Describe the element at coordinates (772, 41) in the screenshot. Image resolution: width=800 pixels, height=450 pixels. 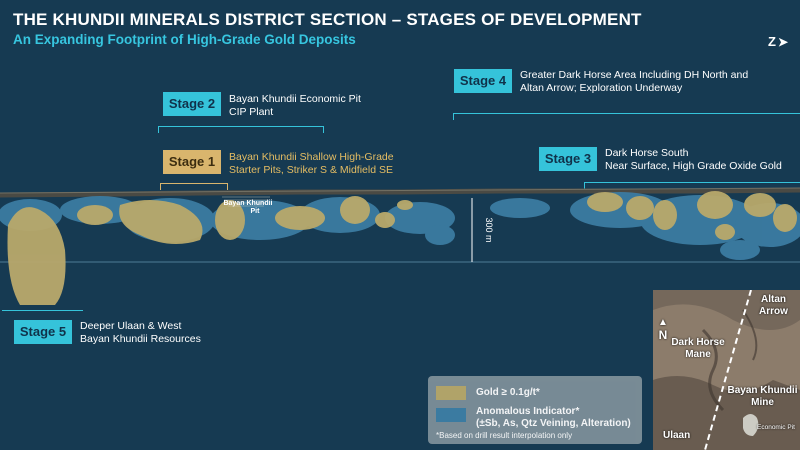
I see `compass-letter: Z` at that location.